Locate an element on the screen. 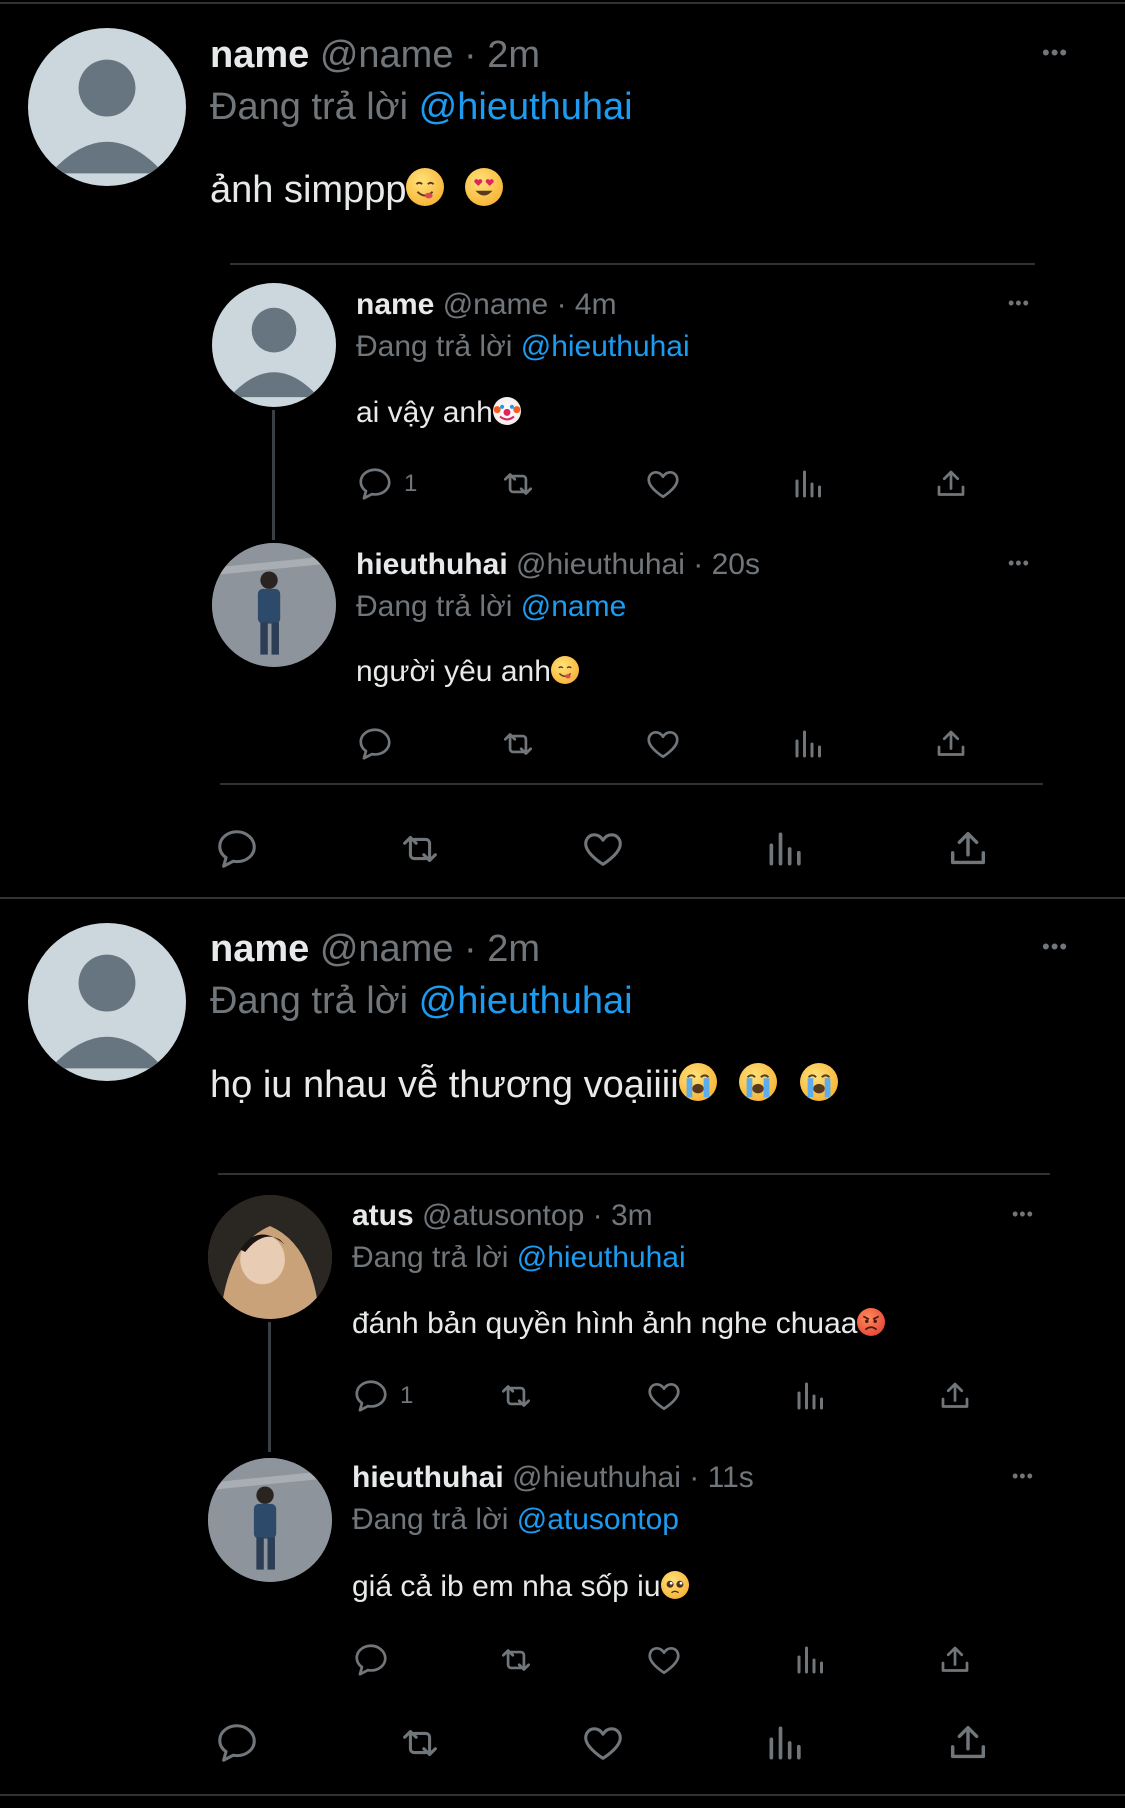  display-name: atus is located at coordinates (383, 1215).